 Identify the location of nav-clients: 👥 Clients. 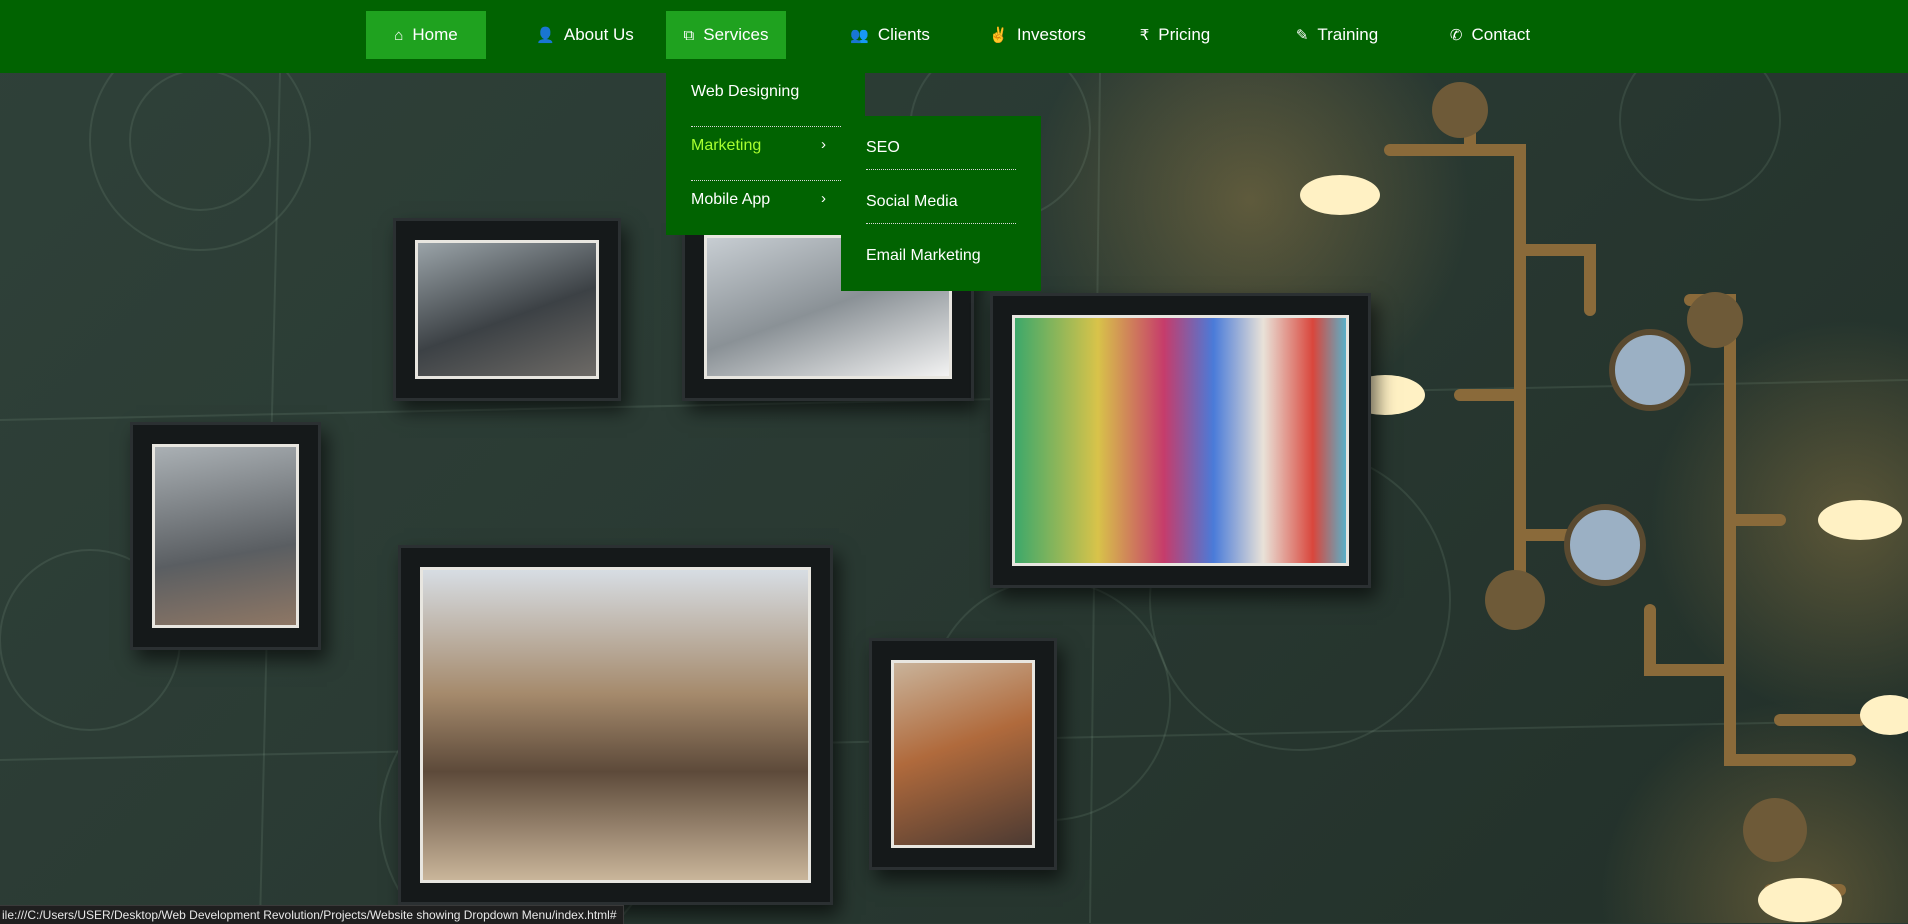
(890, 35).